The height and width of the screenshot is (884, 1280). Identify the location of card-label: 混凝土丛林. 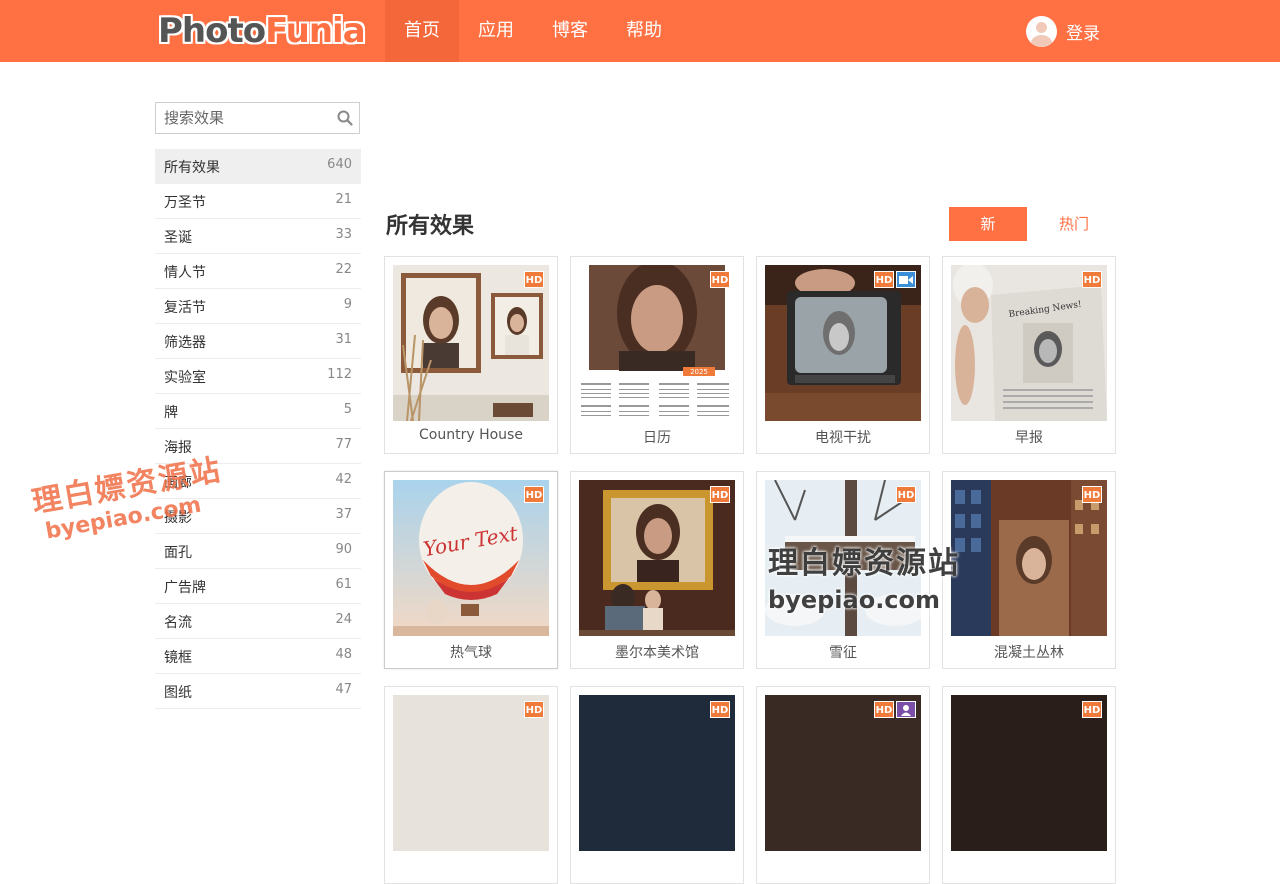
(1029, 653).